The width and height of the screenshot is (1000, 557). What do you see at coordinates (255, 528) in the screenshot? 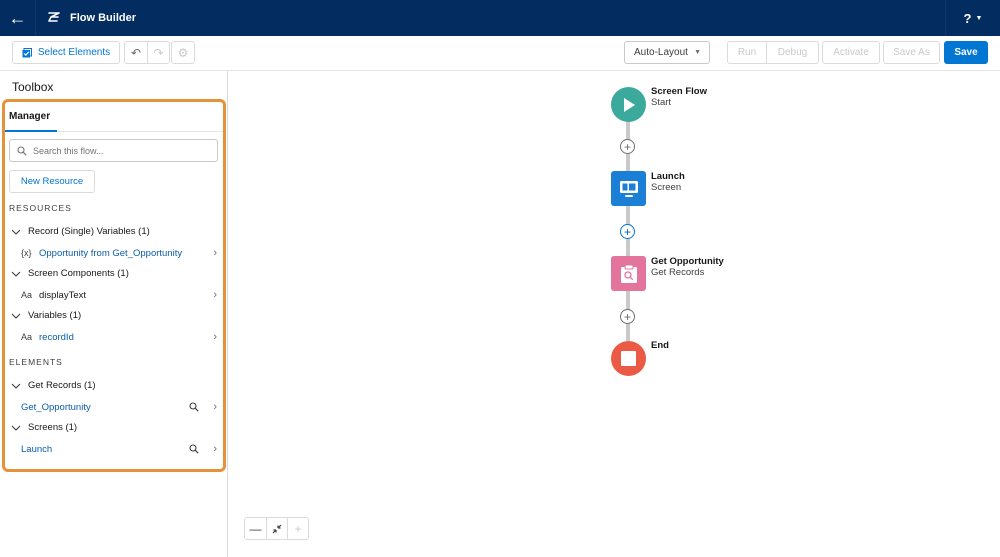
I see `zoom-out-button: —` at bounding box center [255, 528].